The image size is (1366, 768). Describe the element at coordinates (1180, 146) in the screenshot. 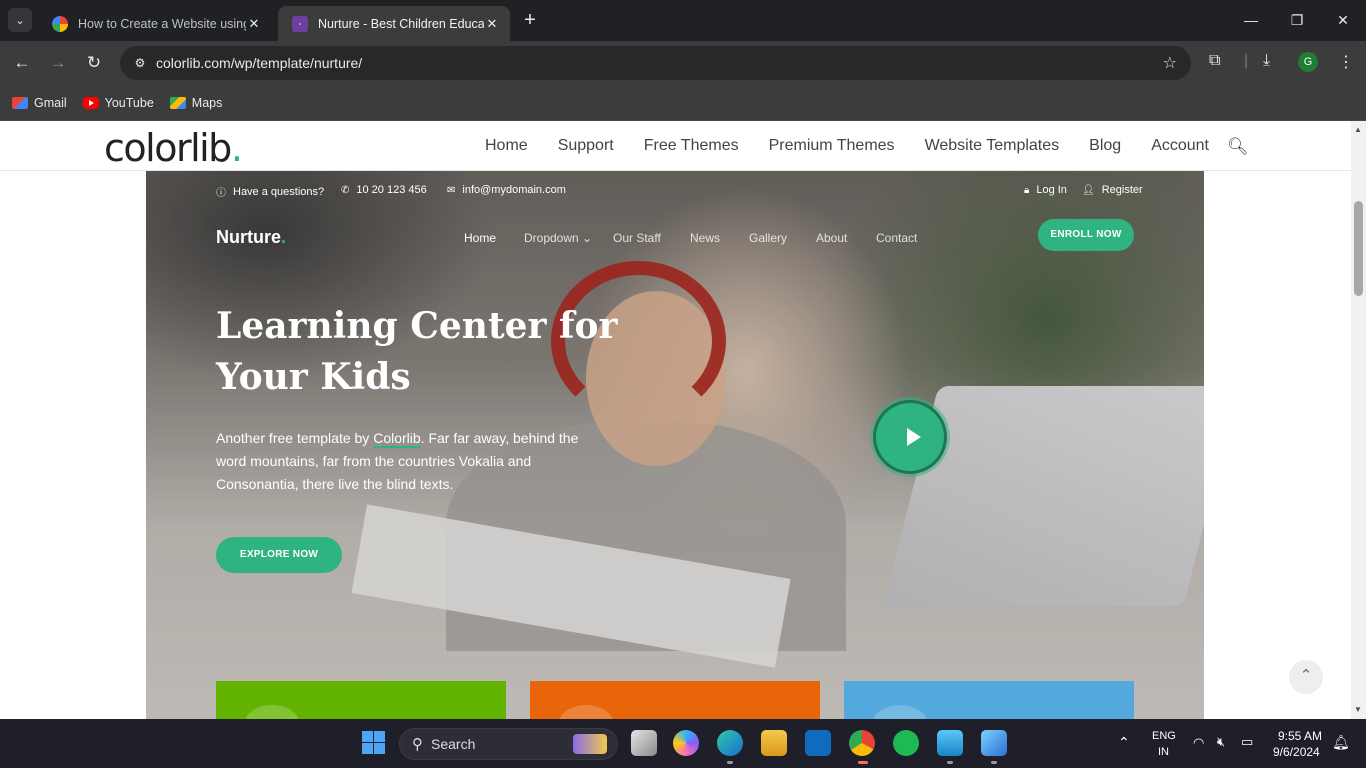

I see `nav-account: Account` at that location.